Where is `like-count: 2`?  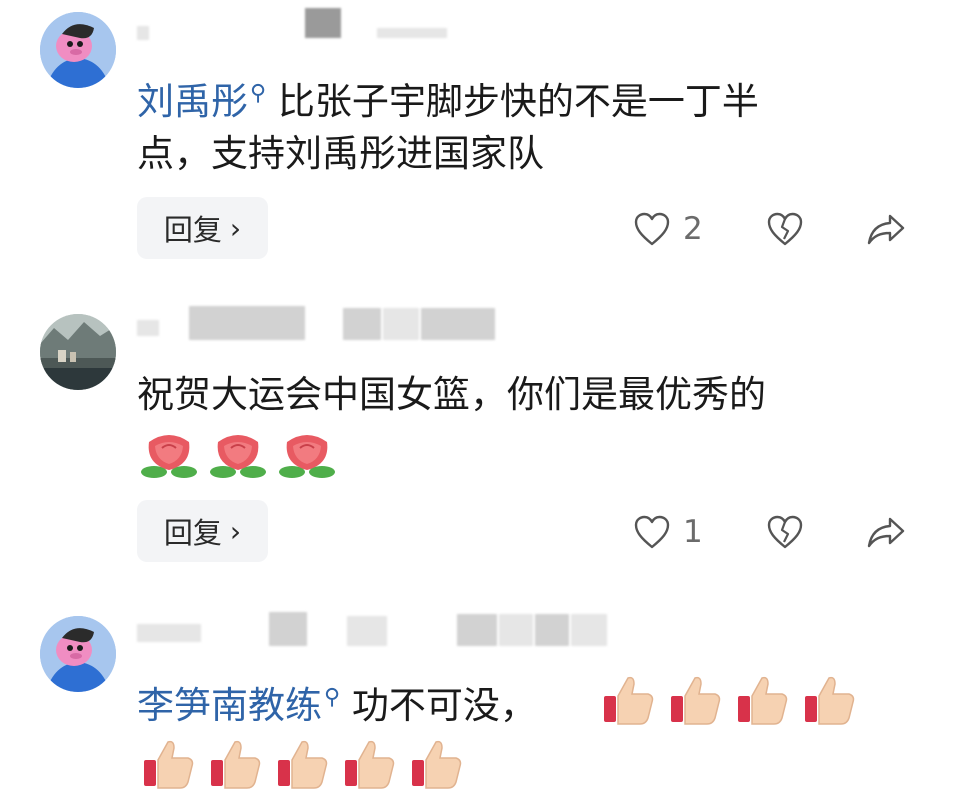 like-count: 2 is located at coordinates (693, 229).